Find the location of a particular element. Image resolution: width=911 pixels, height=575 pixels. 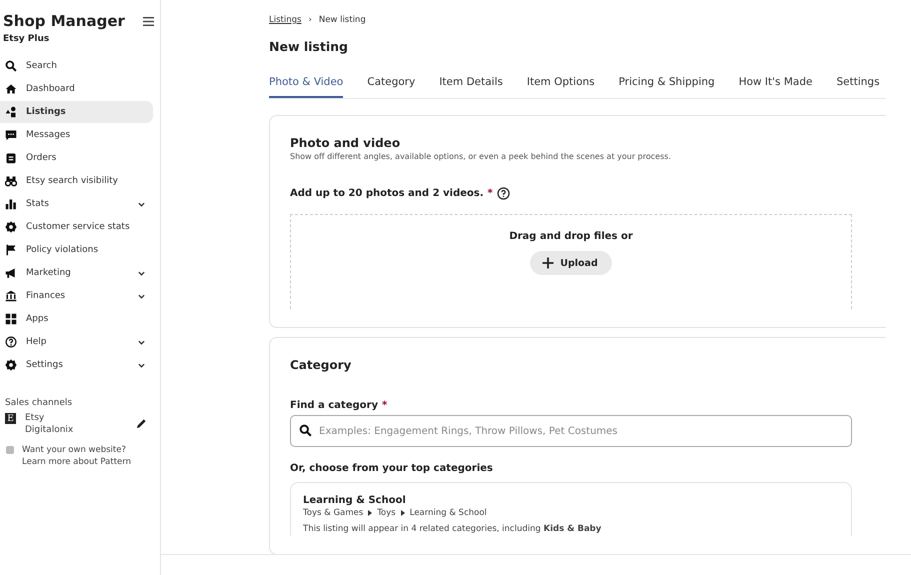

tab: Item Options is located at coordinates (560, 87).